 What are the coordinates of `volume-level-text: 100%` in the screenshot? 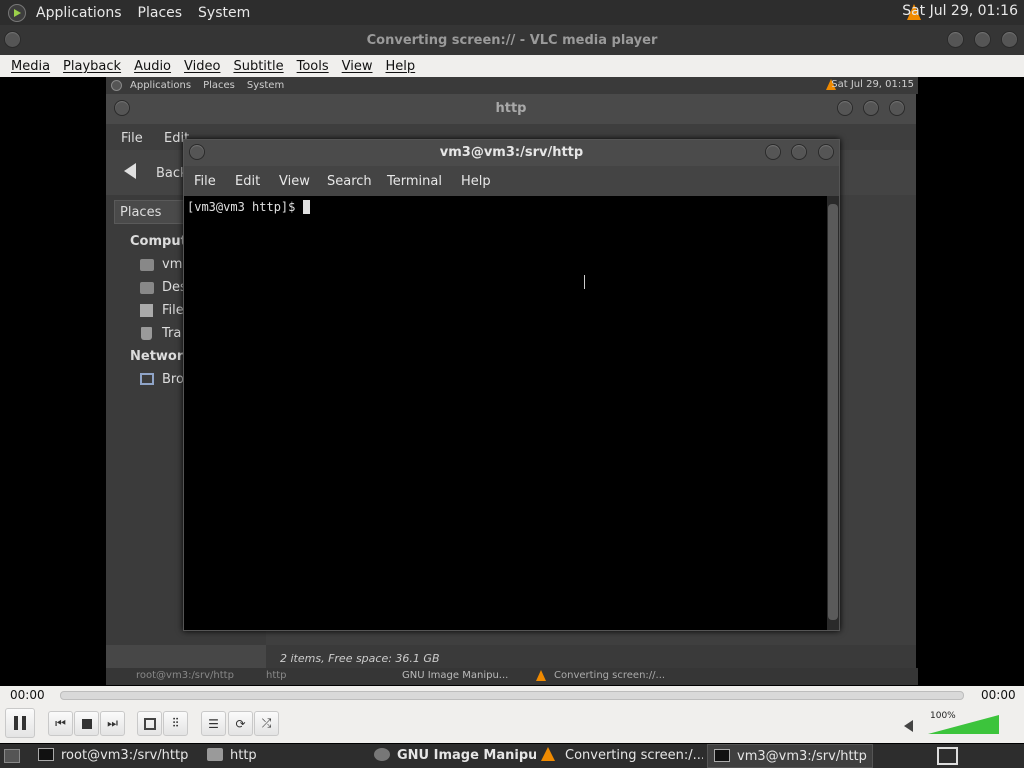 It's located at (943, 716).